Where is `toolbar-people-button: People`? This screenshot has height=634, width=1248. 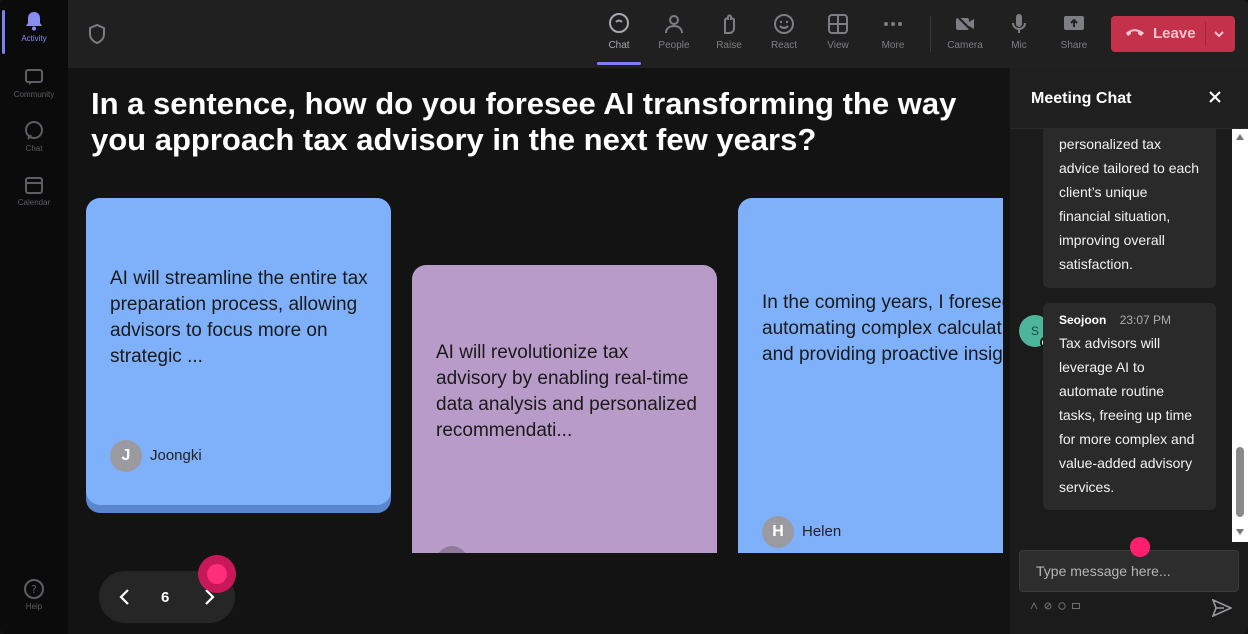 toolbar-people-button: People is located at coordinates (674, 31).